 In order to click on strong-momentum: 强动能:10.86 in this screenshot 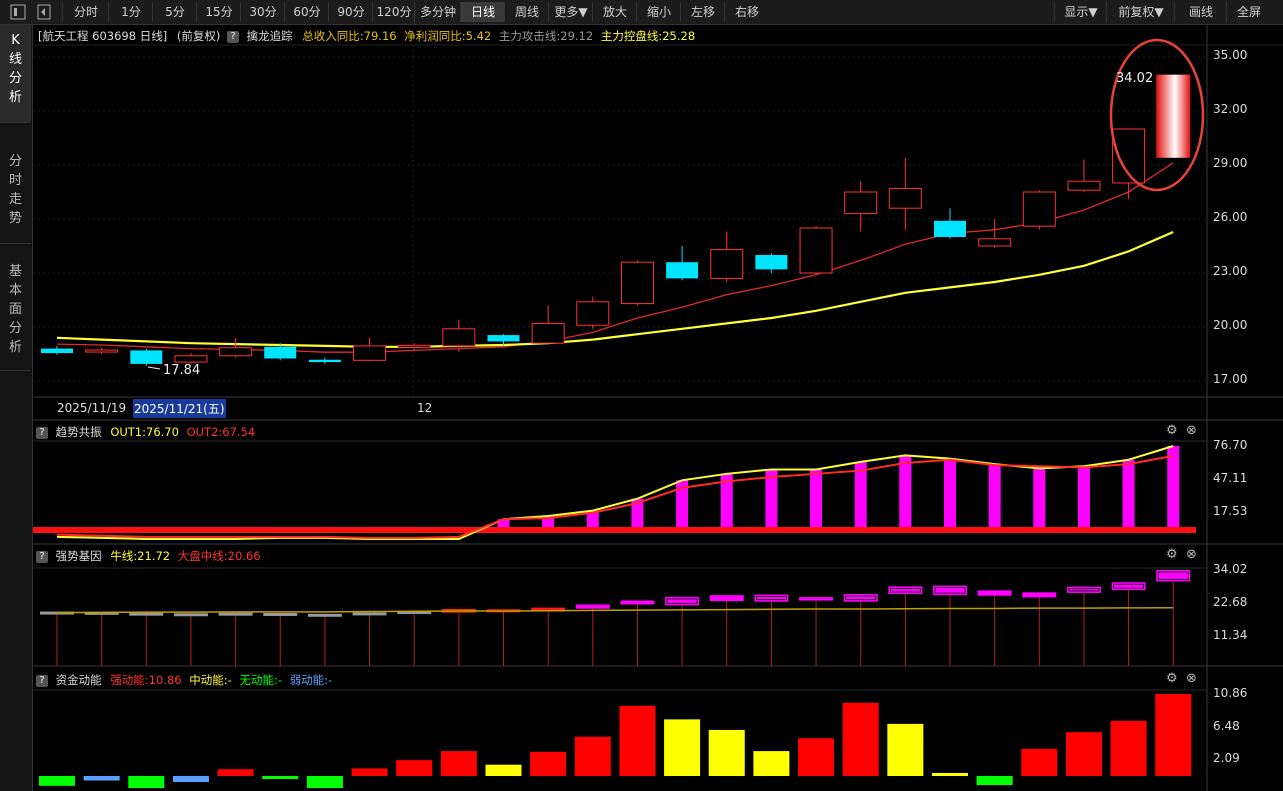, I will do `click(146, 680)`.